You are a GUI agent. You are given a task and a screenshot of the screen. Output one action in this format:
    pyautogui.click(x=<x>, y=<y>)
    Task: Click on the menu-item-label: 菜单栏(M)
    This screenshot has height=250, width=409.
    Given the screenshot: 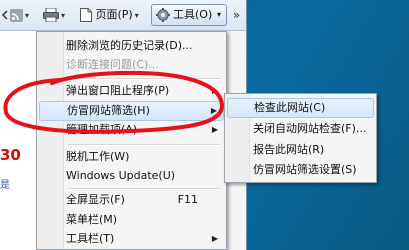 What is the action you would take?
    pyautogui.click(x=92, y=219)
    